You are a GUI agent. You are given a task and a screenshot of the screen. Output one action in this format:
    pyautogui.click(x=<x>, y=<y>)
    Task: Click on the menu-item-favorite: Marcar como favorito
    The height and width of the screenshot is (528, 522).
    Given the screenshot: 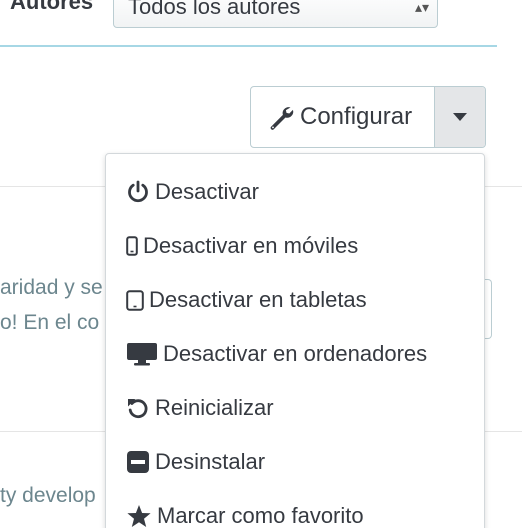 What is the action you would take?
    pyautogui.click(x=295, y=508)
    